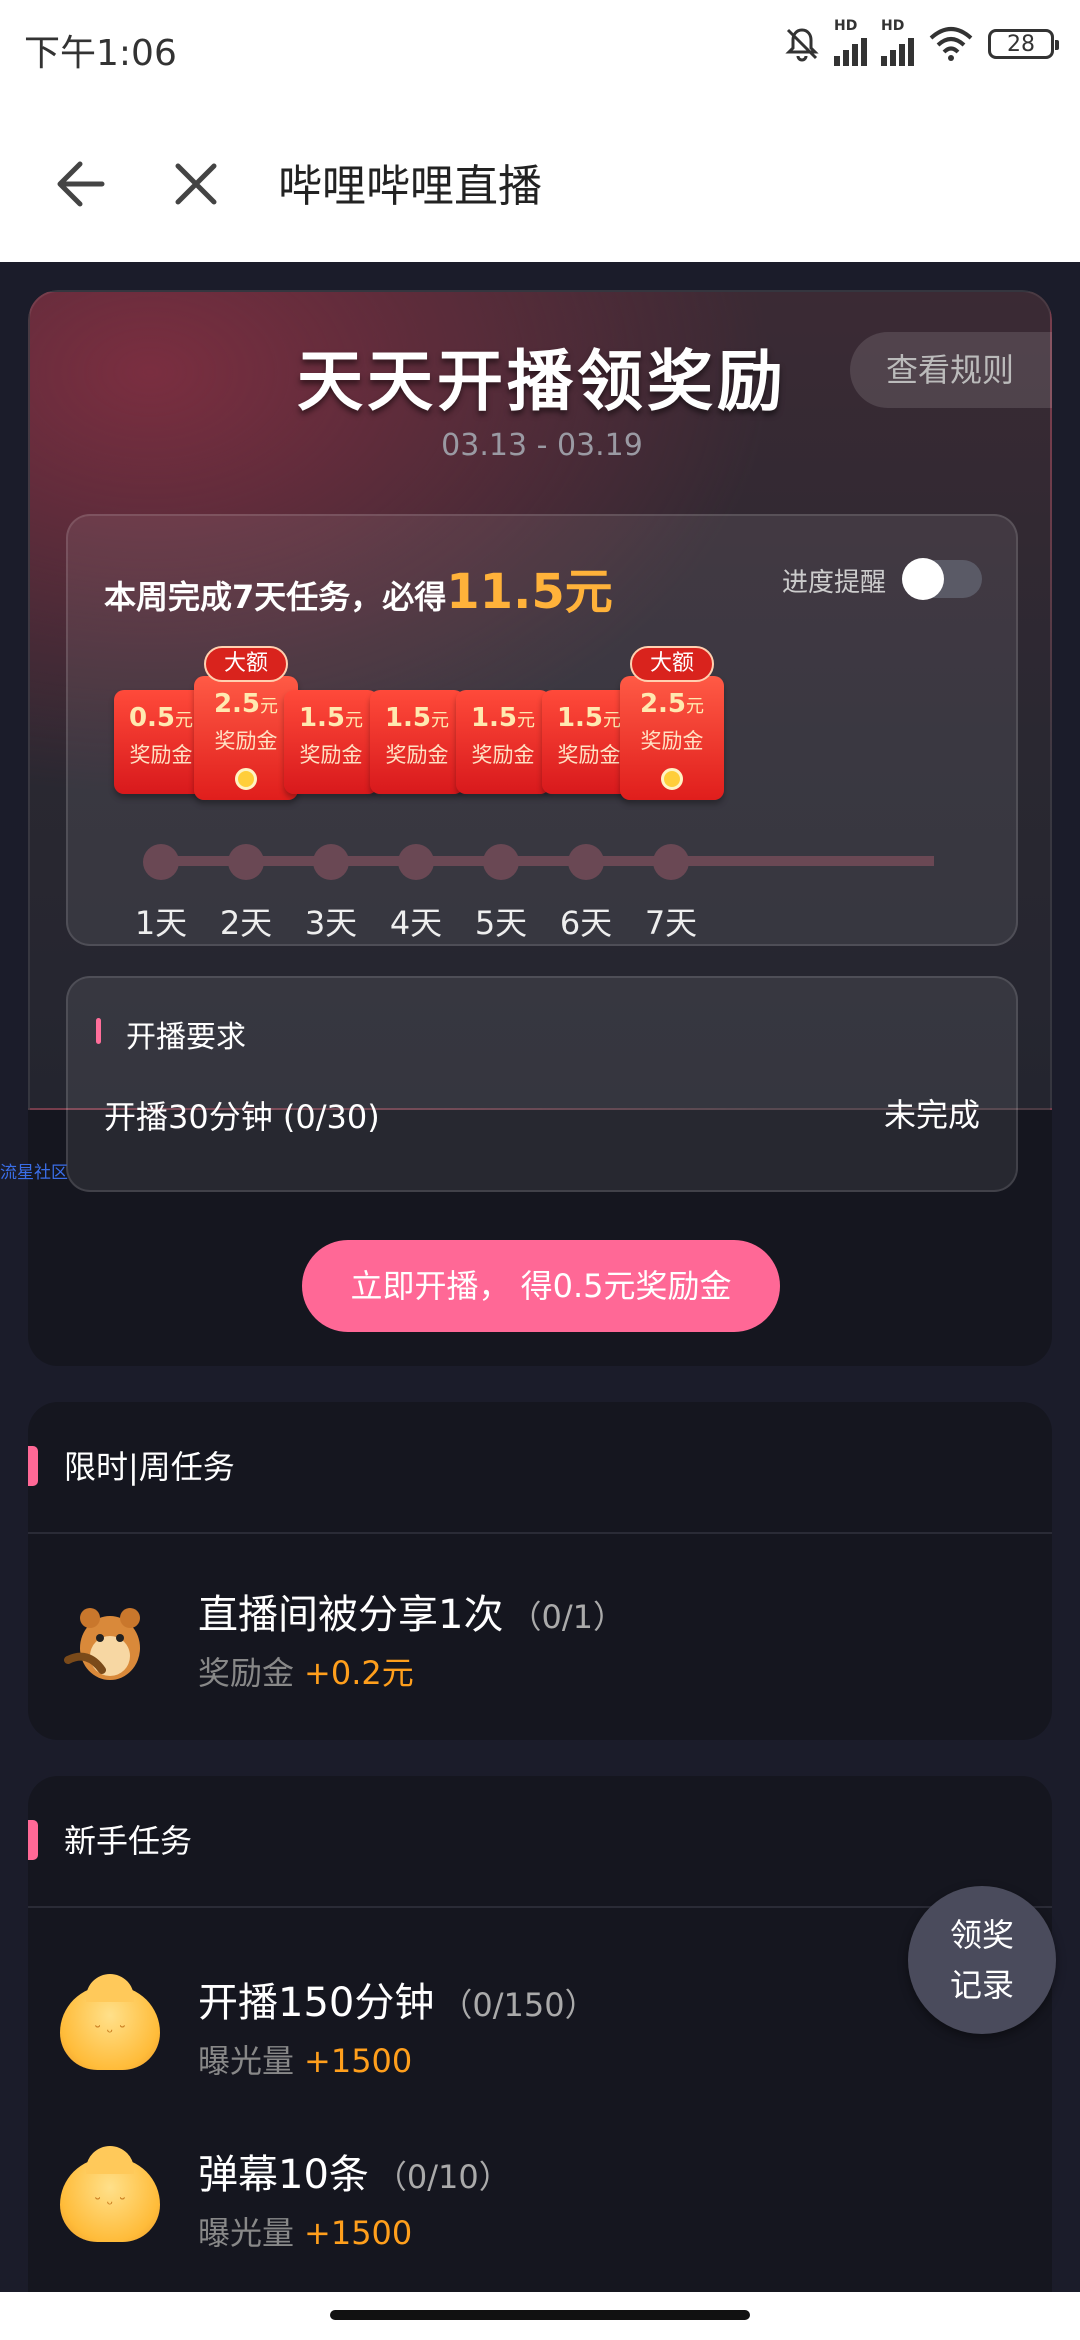  What do you see at coordinates (540, 2028) in the screenshot?
I see `task-row: ˘ ᵕ ˘ 开播150分钟 （0/150） 曝光量 +1500` at bounding box center [540, 2028].